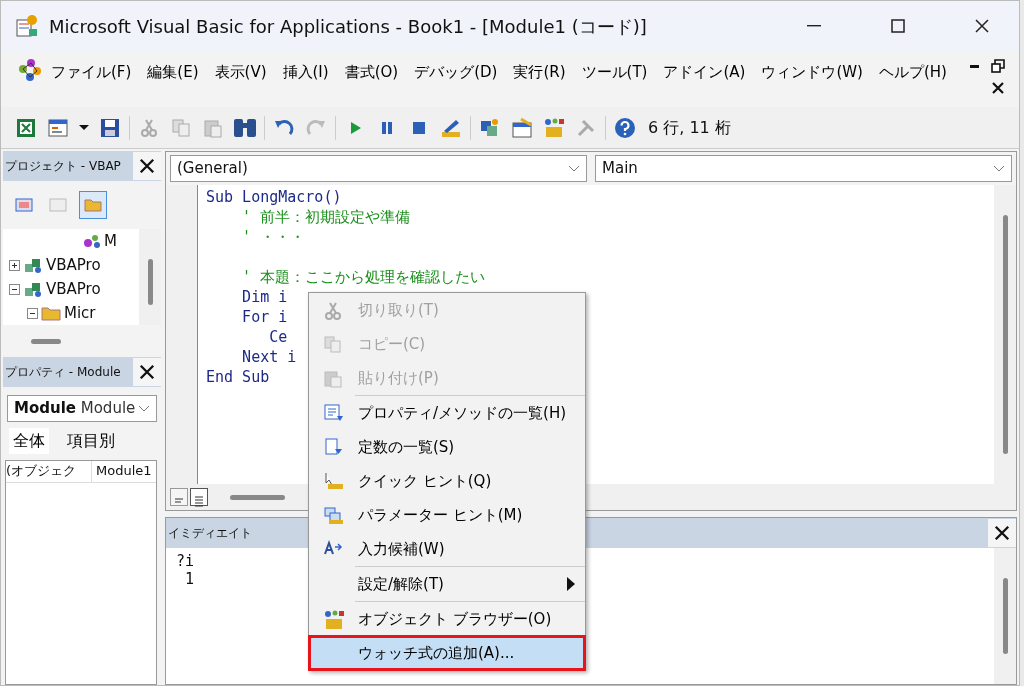 This screenshot has height=686, width=1024. I want to click on menu-item: ヘルプ(H), so click(912, 72).